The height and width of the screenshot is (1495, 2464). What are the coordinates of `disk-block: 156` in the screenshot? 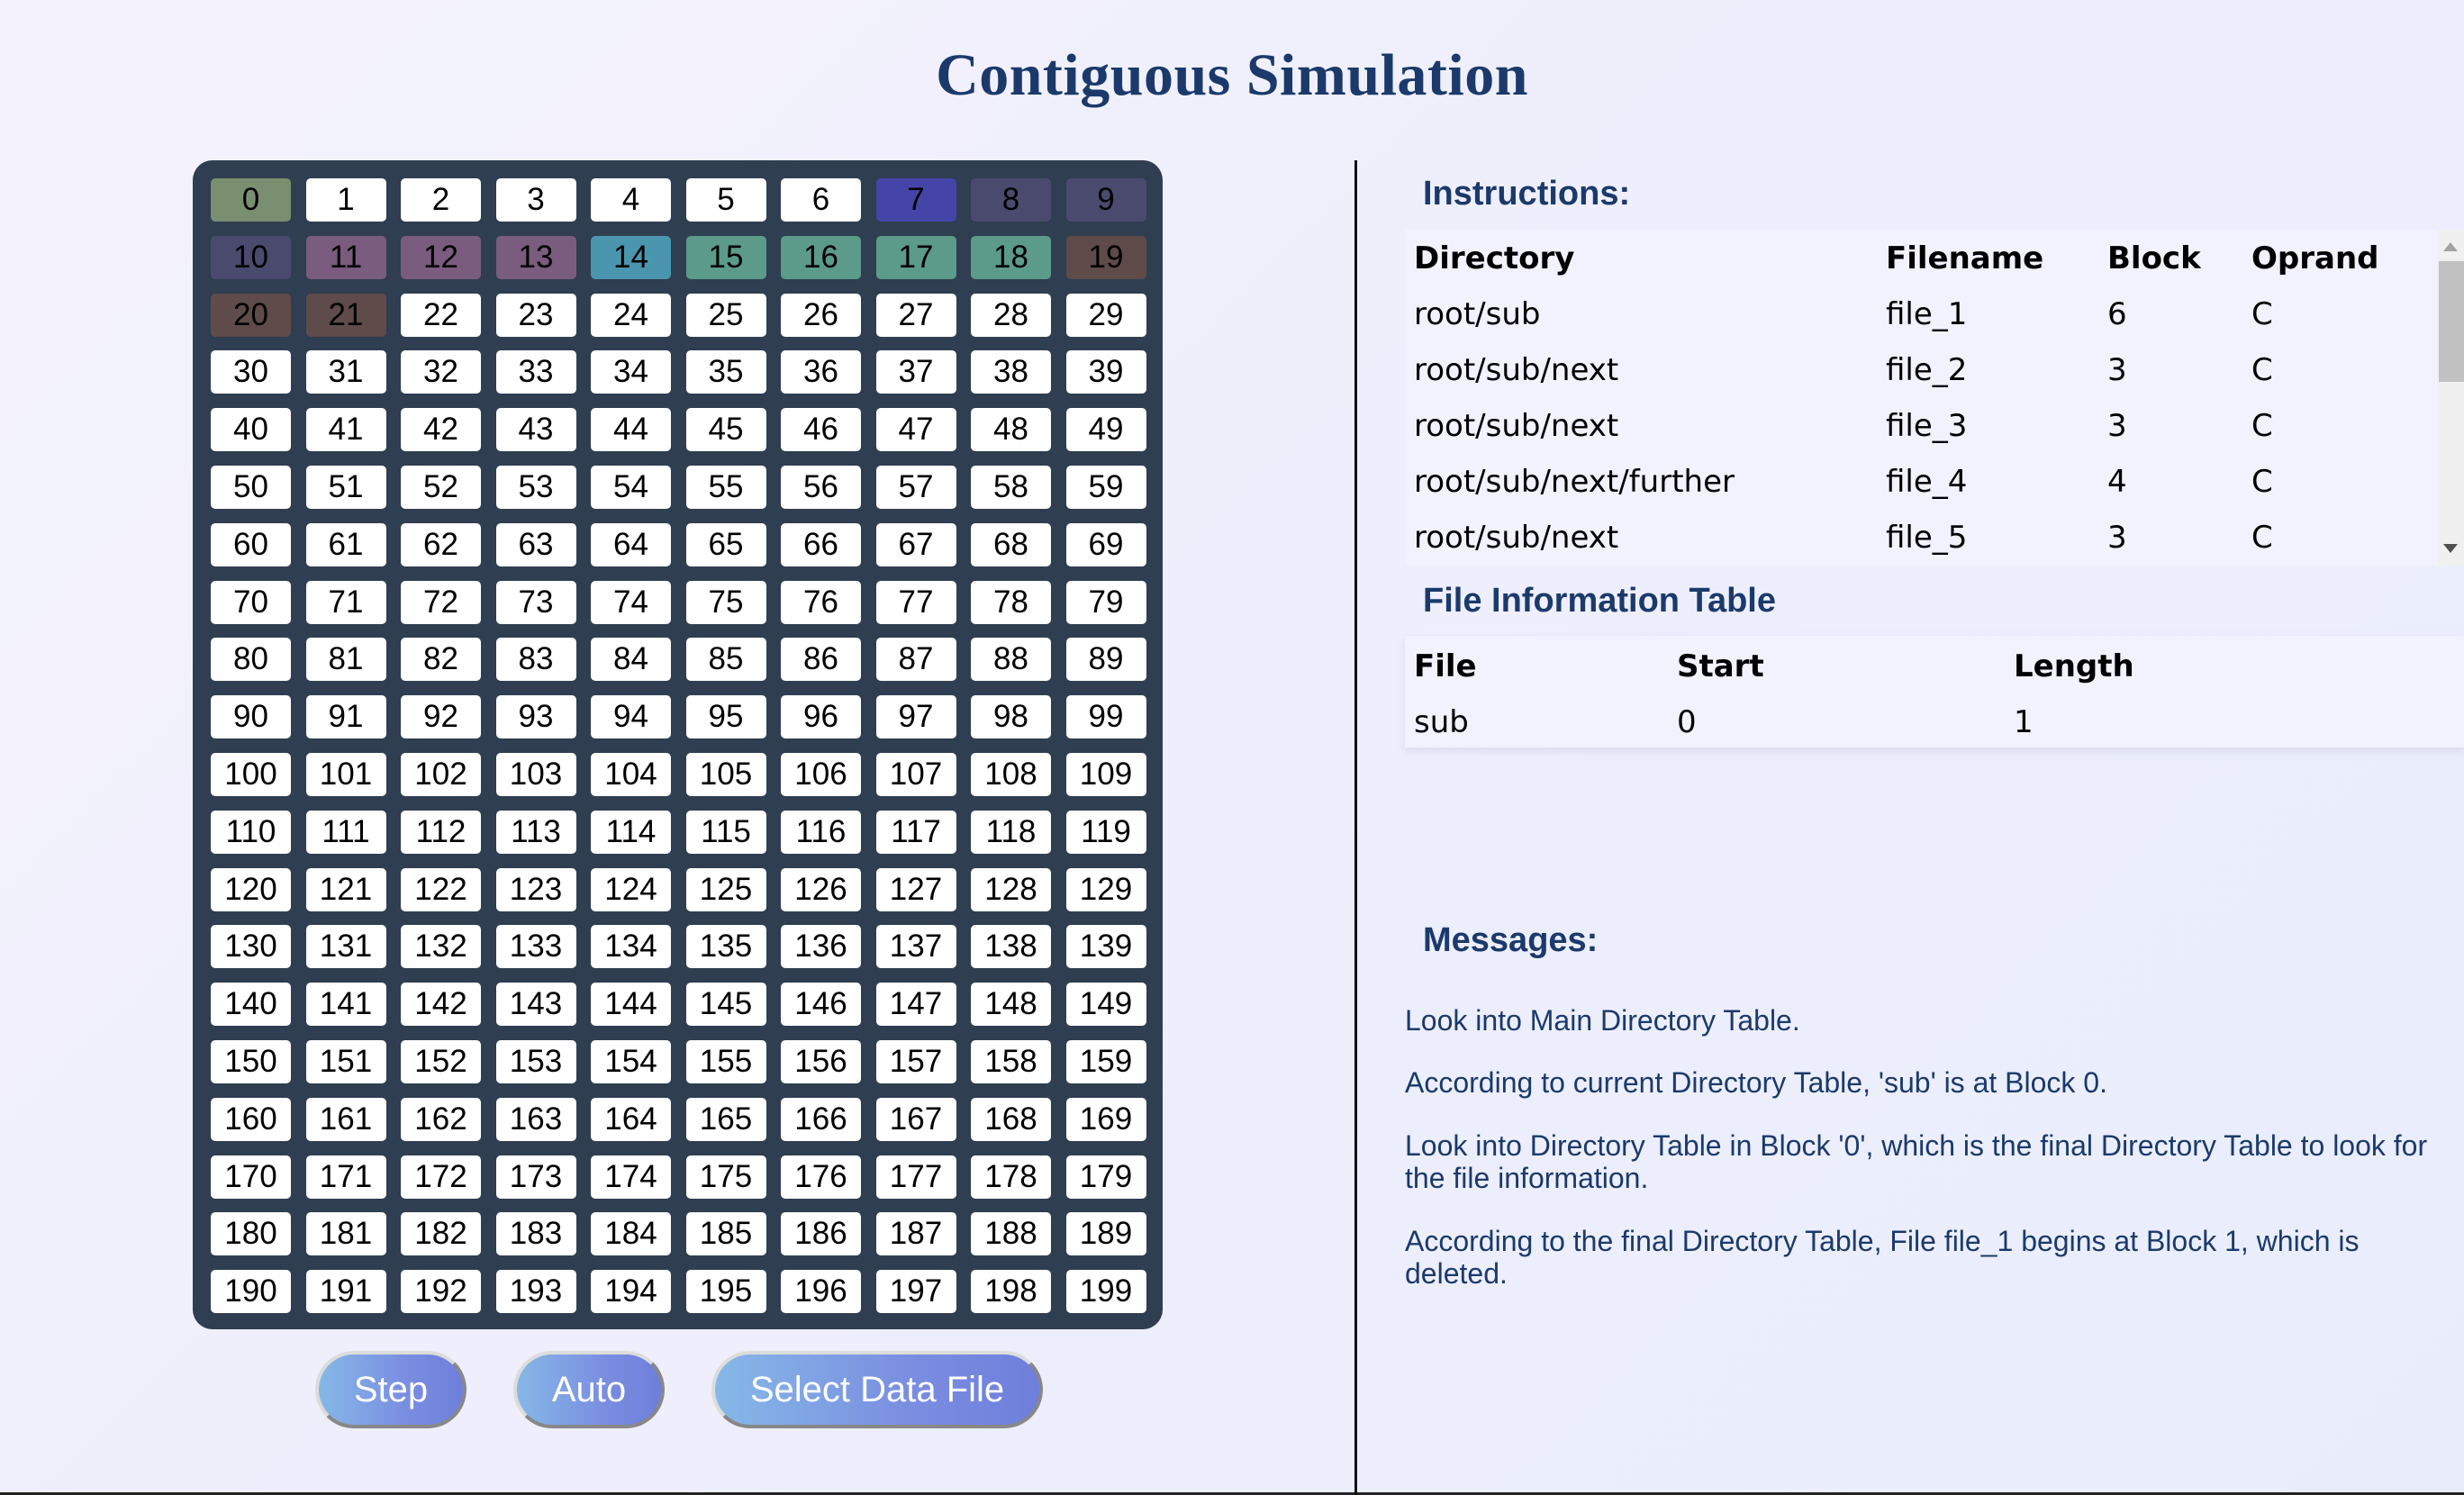 It's located at (821, 1061).